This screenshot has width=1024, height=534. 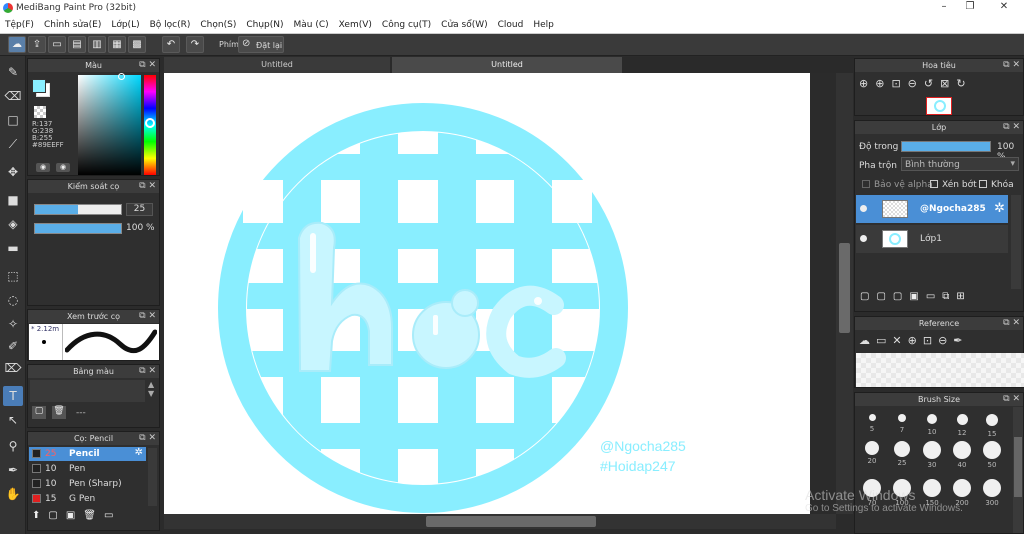 What do you see at coordinates (915, 340) in the screenshot?
I see `reference-zoom-in-icon: ⊕` at bounding box center [915, 340].